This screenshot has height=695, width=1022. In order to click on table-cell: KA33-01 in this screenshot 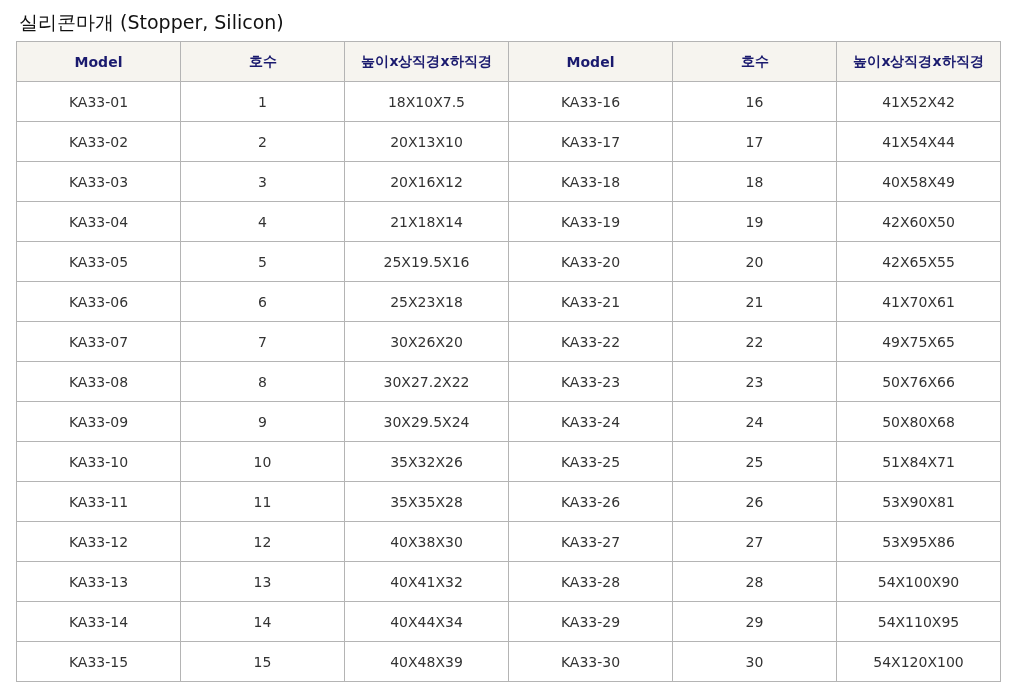, I will do `click(98, 101)`.